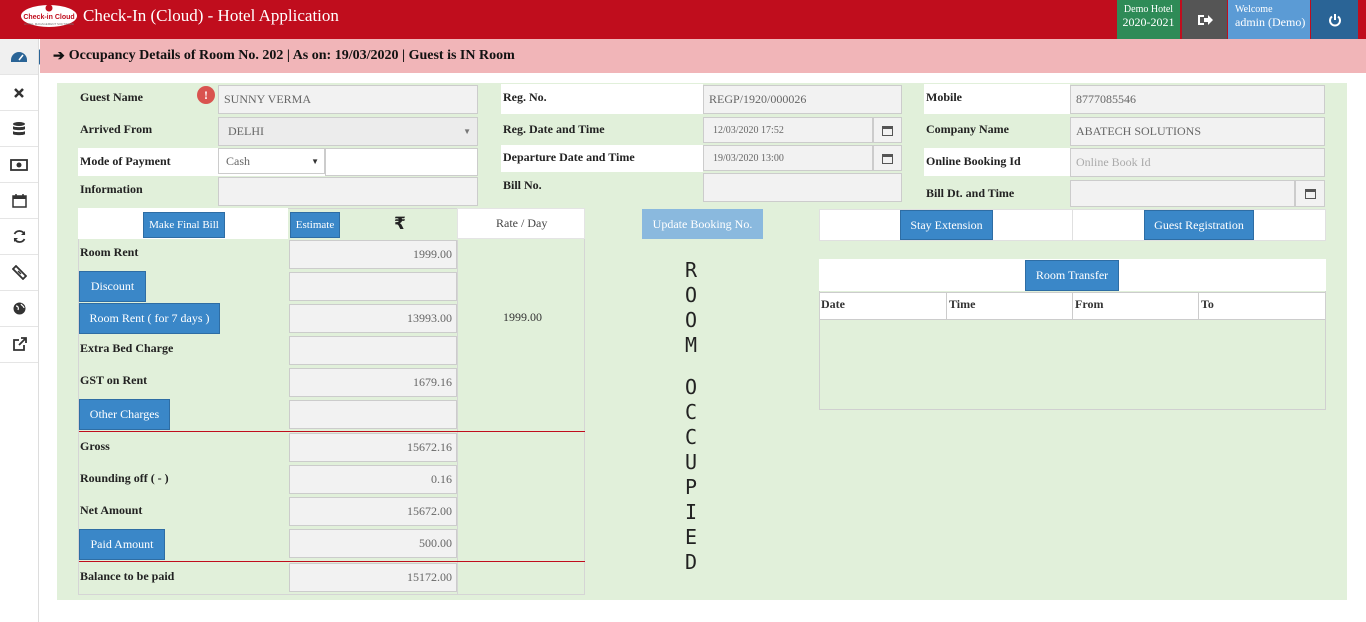 This screenshot has width=1366, height=622. Describe the element at coordinates (522, 317) in the screenshot. I see `rate-day-value: 1999.00` at that location.